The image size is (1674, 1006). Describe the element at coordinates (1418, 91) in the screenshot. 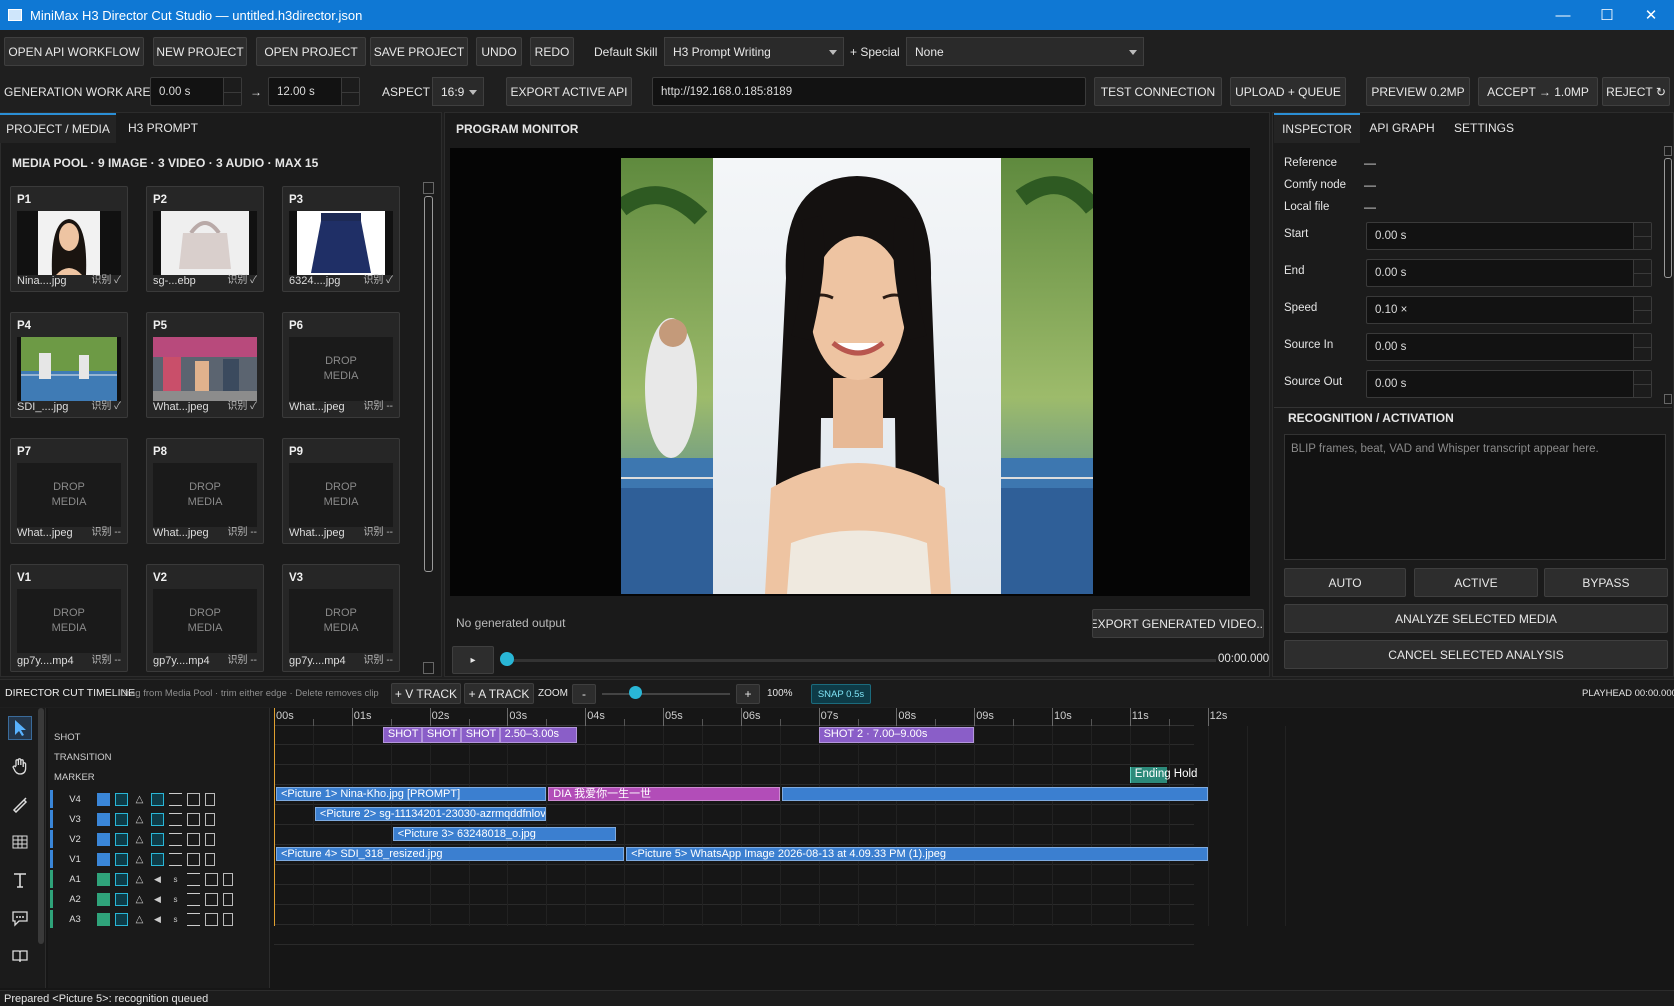

I see `preview-button: PREVIEW 0.2MP` at that location.